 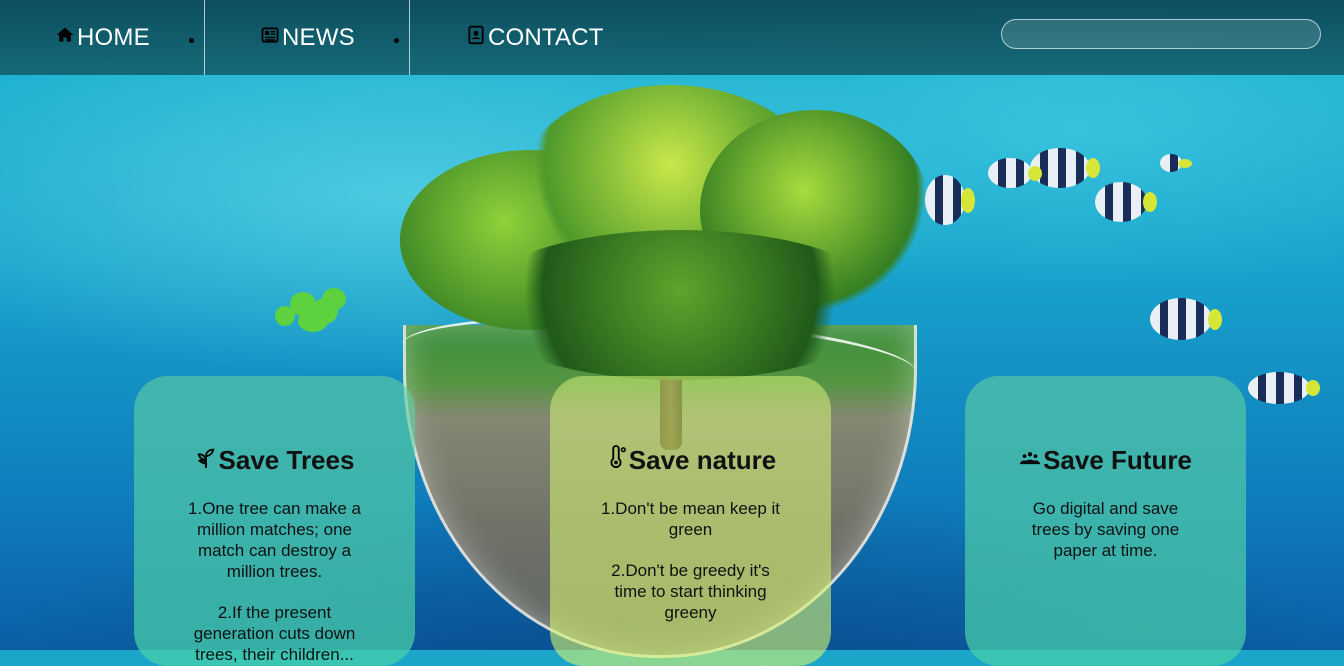 I want to click on nav-news: NEWS, so click(x=307, y=37).